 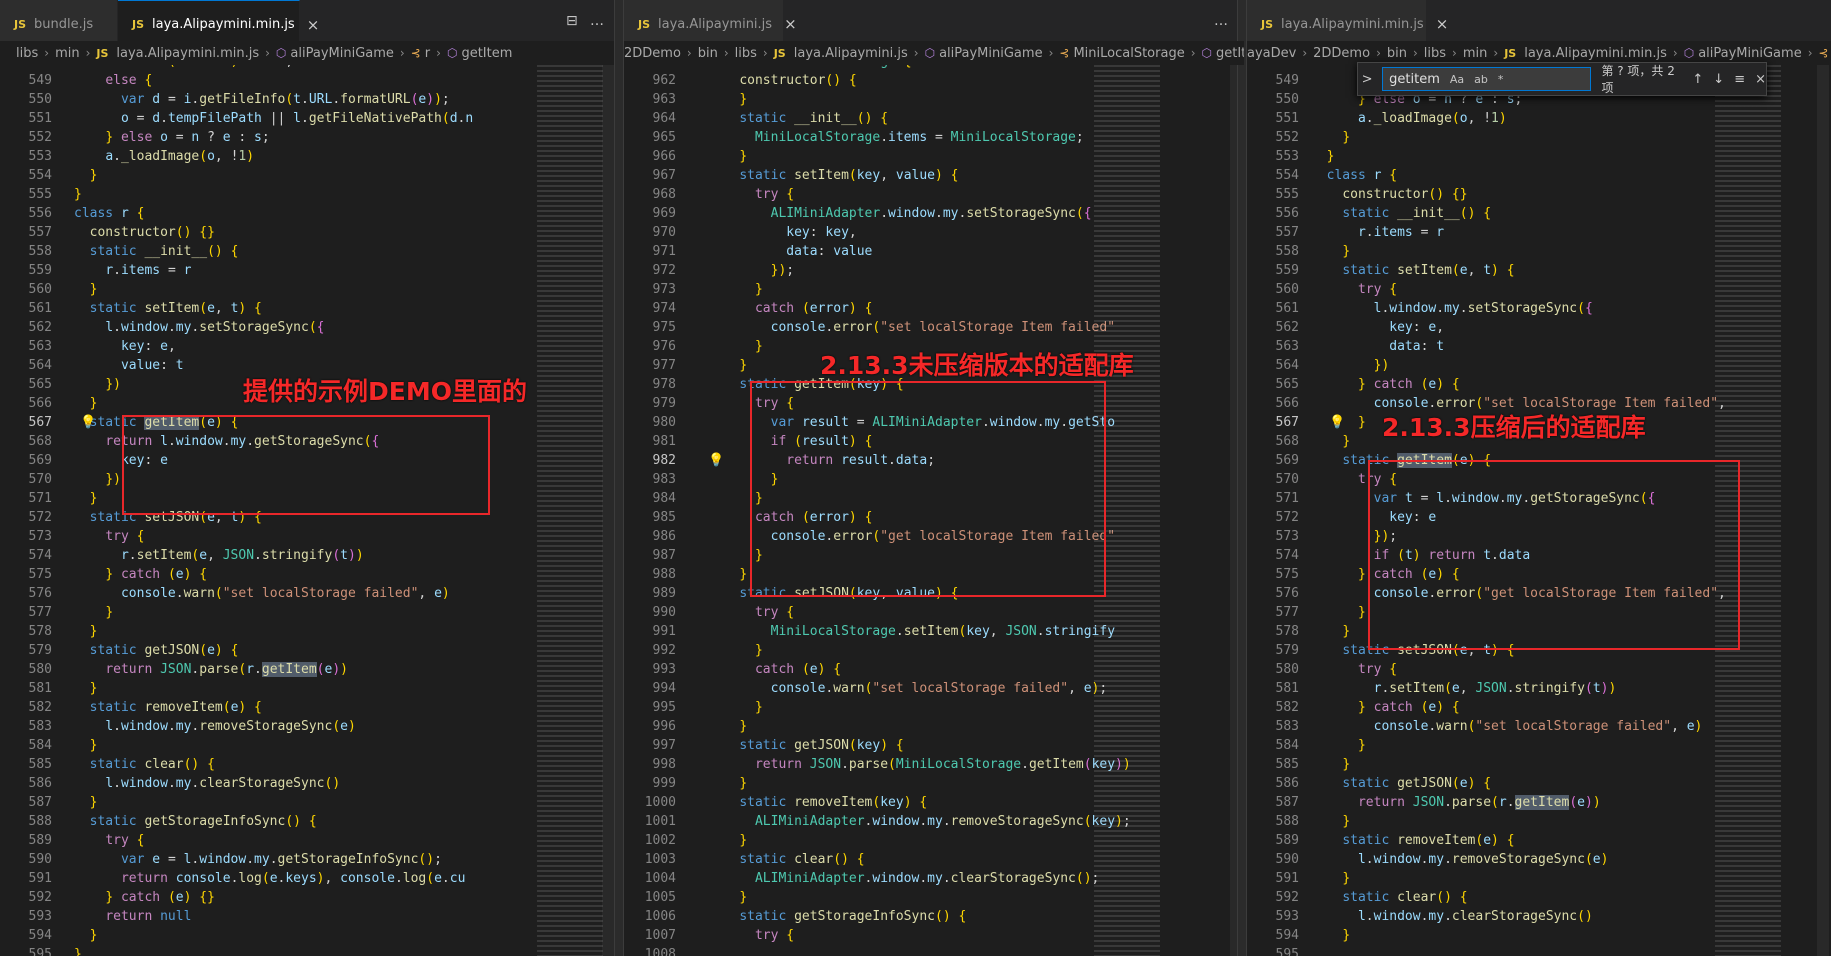 I want to click on line-number: 554, so click(x=1287, y=175).